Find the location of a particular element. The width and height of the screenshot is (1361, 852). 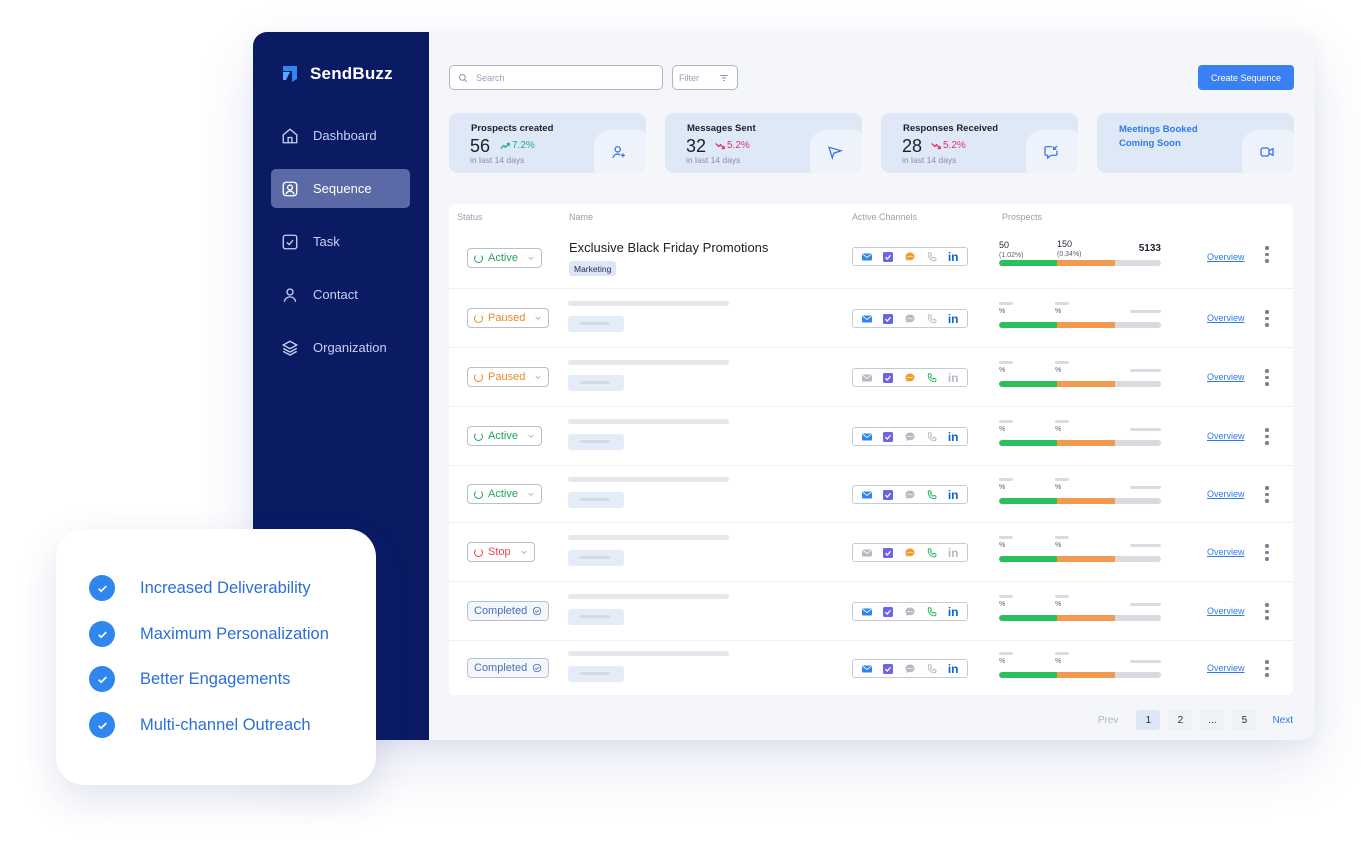

search-input is located at coordinates (561, 77).